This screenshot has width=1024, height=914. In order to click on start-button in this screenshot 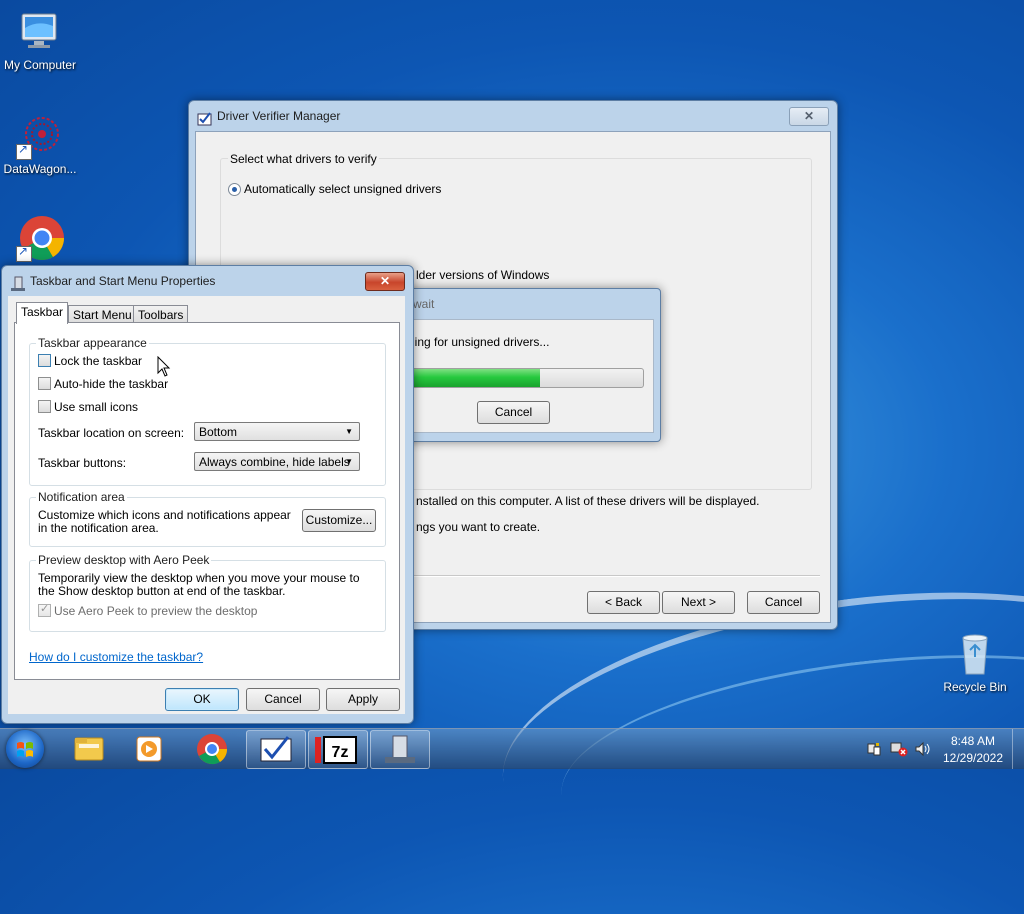, I will do `click(25, 749)`.